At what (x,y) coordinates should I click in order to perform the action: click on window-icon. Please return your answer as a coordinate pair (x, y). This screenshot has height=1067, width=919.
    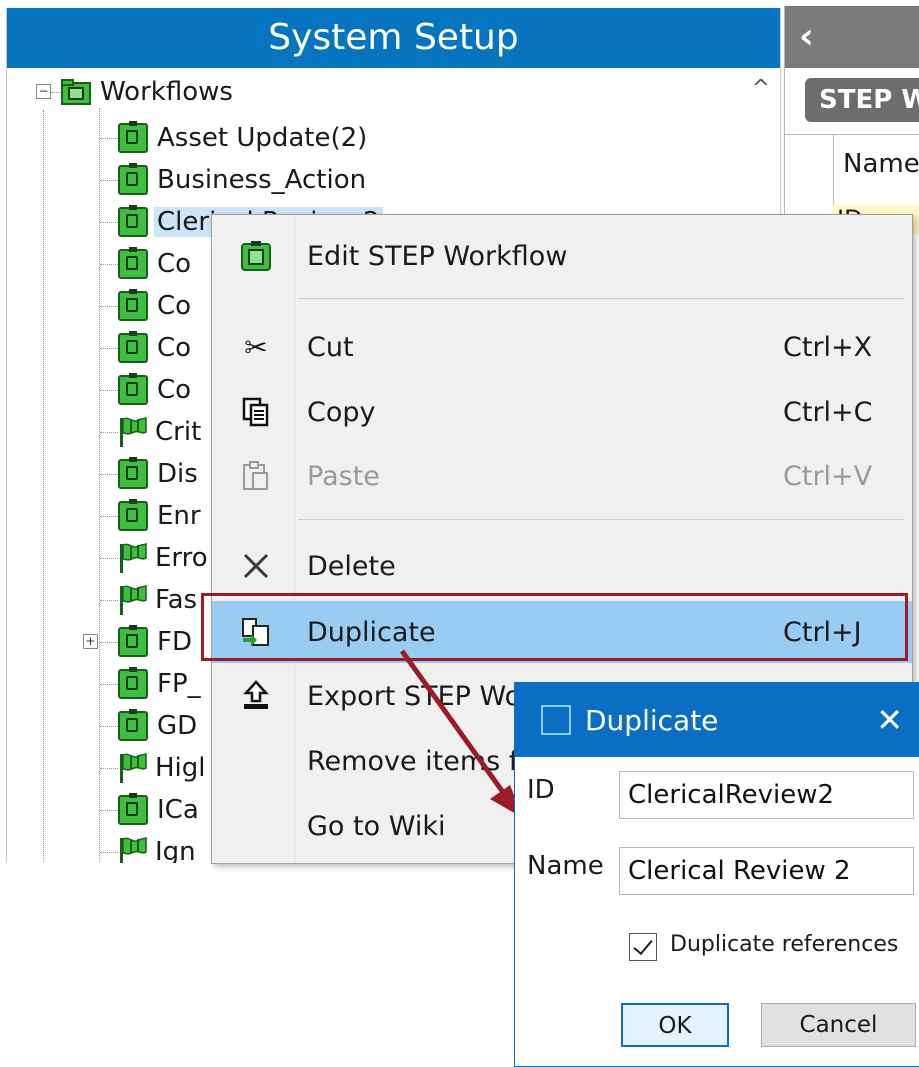
    Looking at the image, I should click on (556, 720).